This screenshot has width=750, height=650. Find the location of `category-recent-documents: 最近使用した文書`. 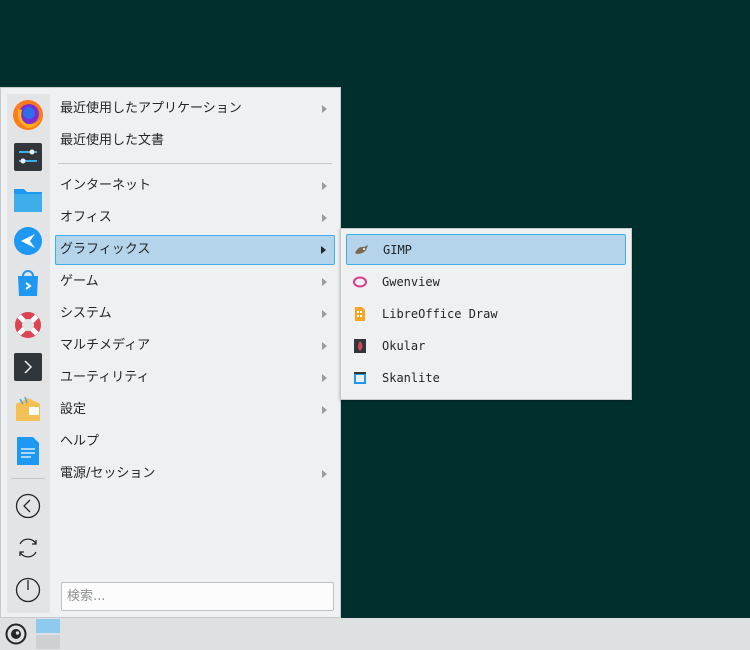

category-recent-documents: 最近使用した文書 is located at coordinates (195, 141).